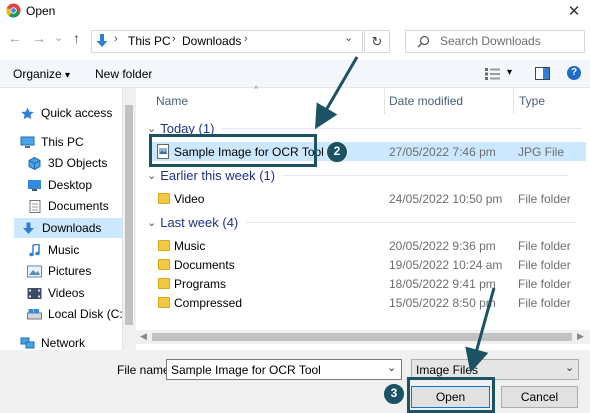 The height and width of the screenshot is (413, 590). I want to click on nav-item-label: This PC, so click(62, 142).